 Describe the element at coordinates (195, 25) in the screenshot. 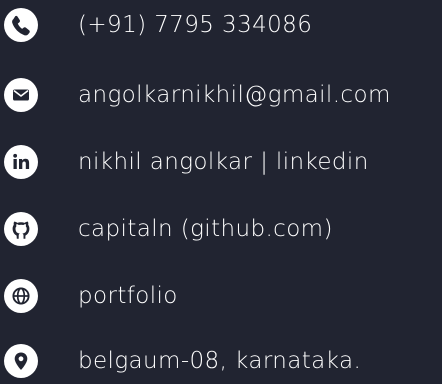

I see `phone-number: (+91) 7795 334086` at that location.